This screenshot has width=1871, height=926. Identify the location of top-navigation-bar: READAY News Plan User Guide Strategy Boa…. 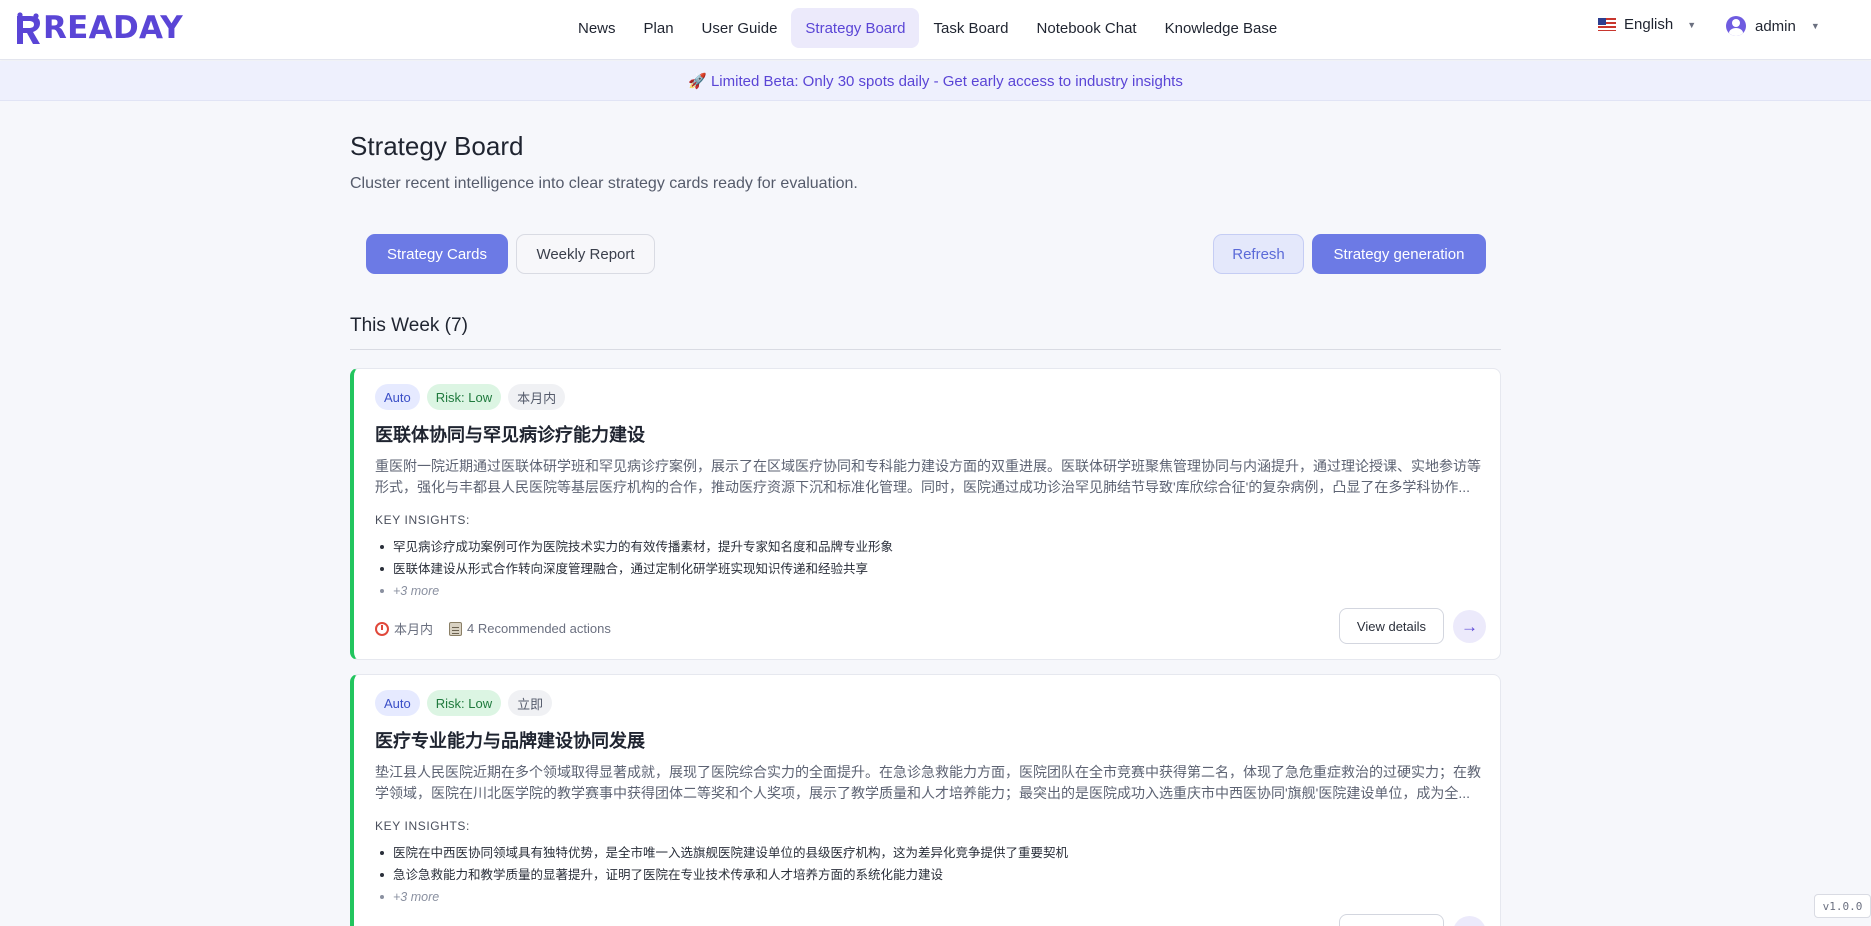
(935, 30).